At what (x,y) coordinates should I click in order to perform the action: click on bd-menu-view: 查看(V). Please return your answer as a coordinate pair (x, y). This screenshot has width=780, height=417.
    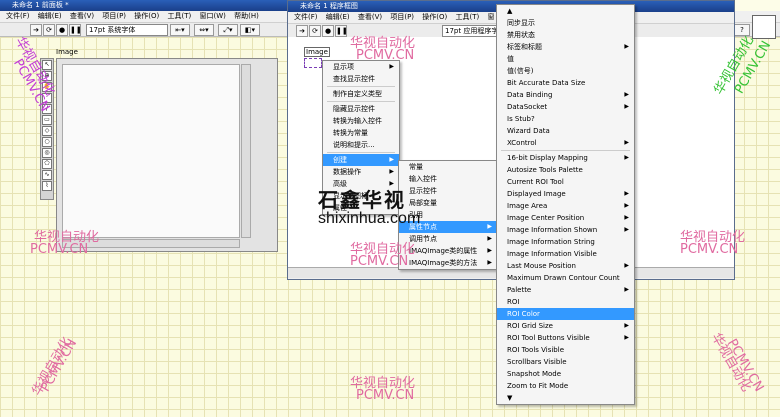
    Looking at the image, I should click on (370, 17).